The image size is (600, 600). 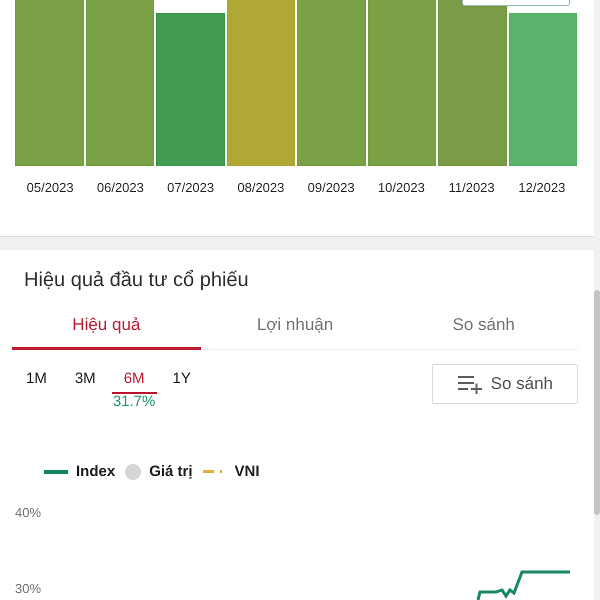 I want to click on axis-label: 12/2023, so click(x=541, y=188).